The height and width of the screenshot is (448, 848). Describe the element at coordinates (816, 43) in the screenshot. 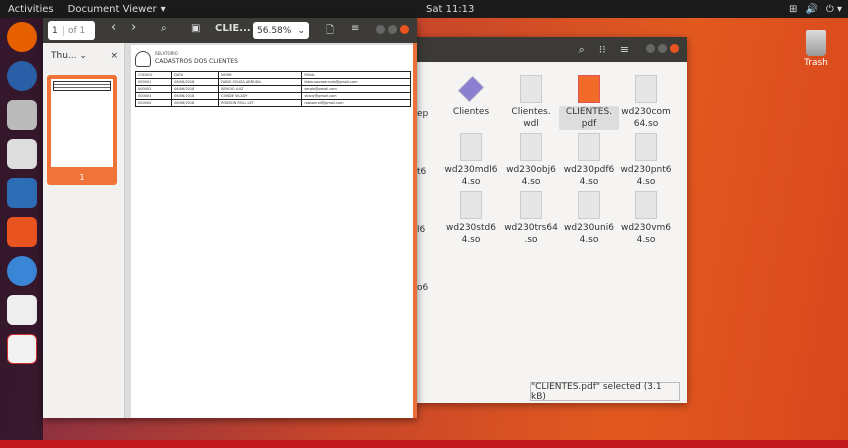

I see `trash-icon` at that location.